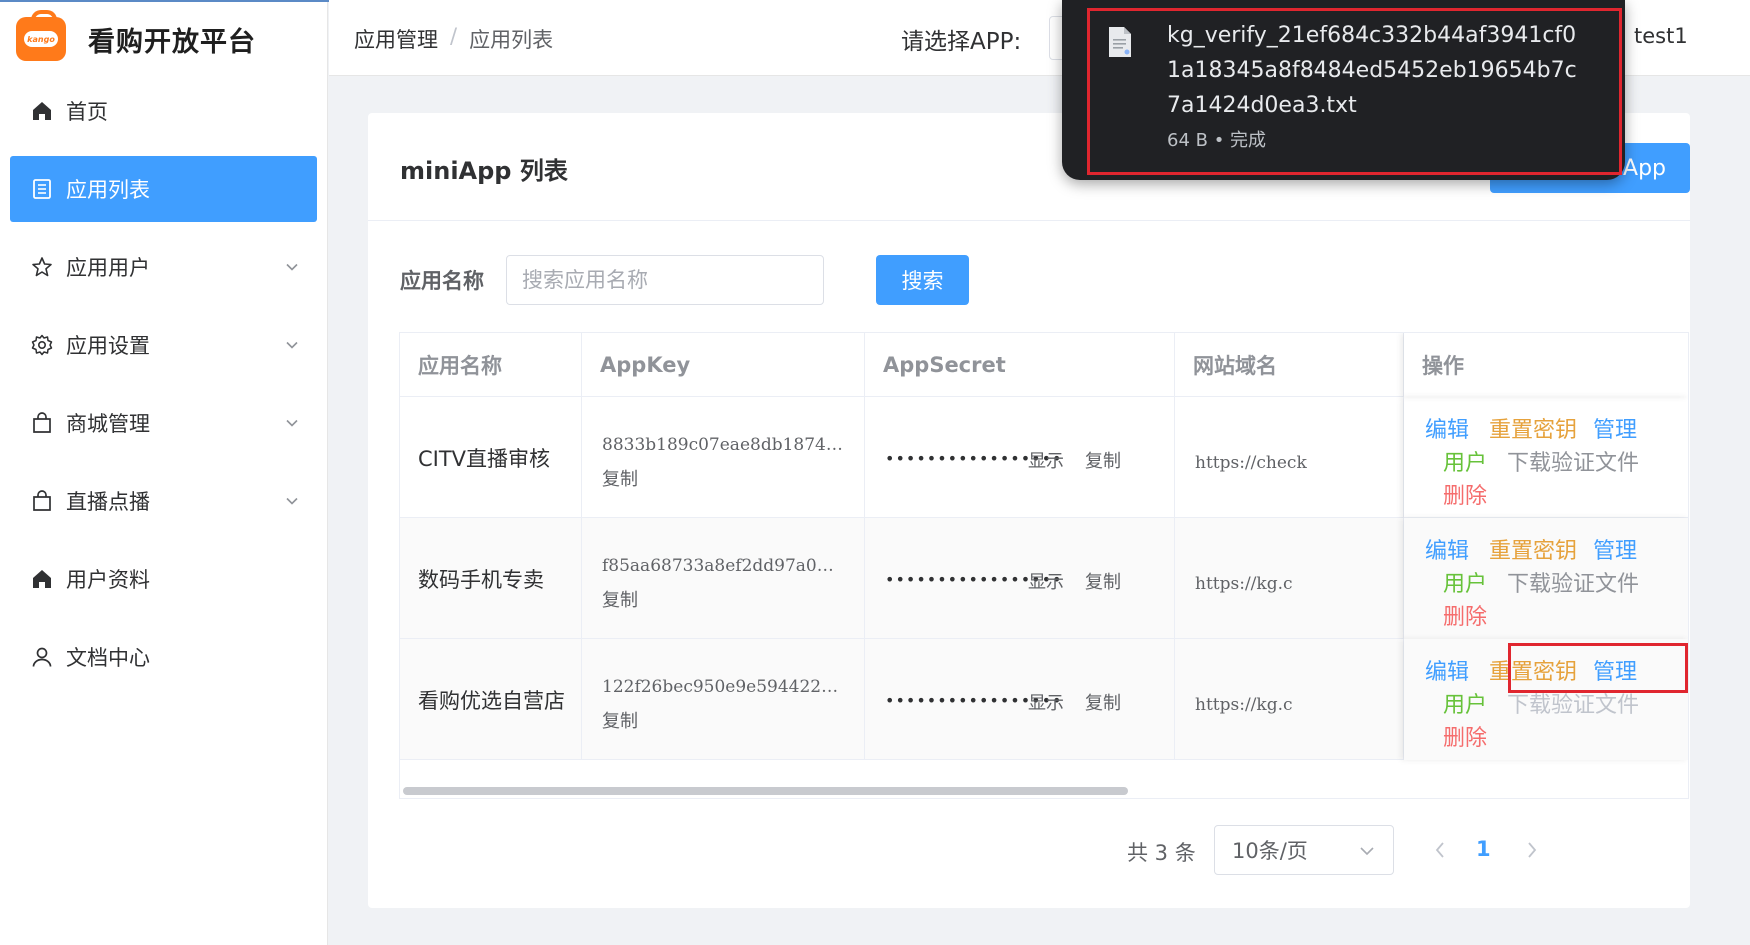  What do you see at coordinates (163, 579) in the screenshot?
I see `sidebar-item-6: 用户资料` at bounding box center [163, 579].